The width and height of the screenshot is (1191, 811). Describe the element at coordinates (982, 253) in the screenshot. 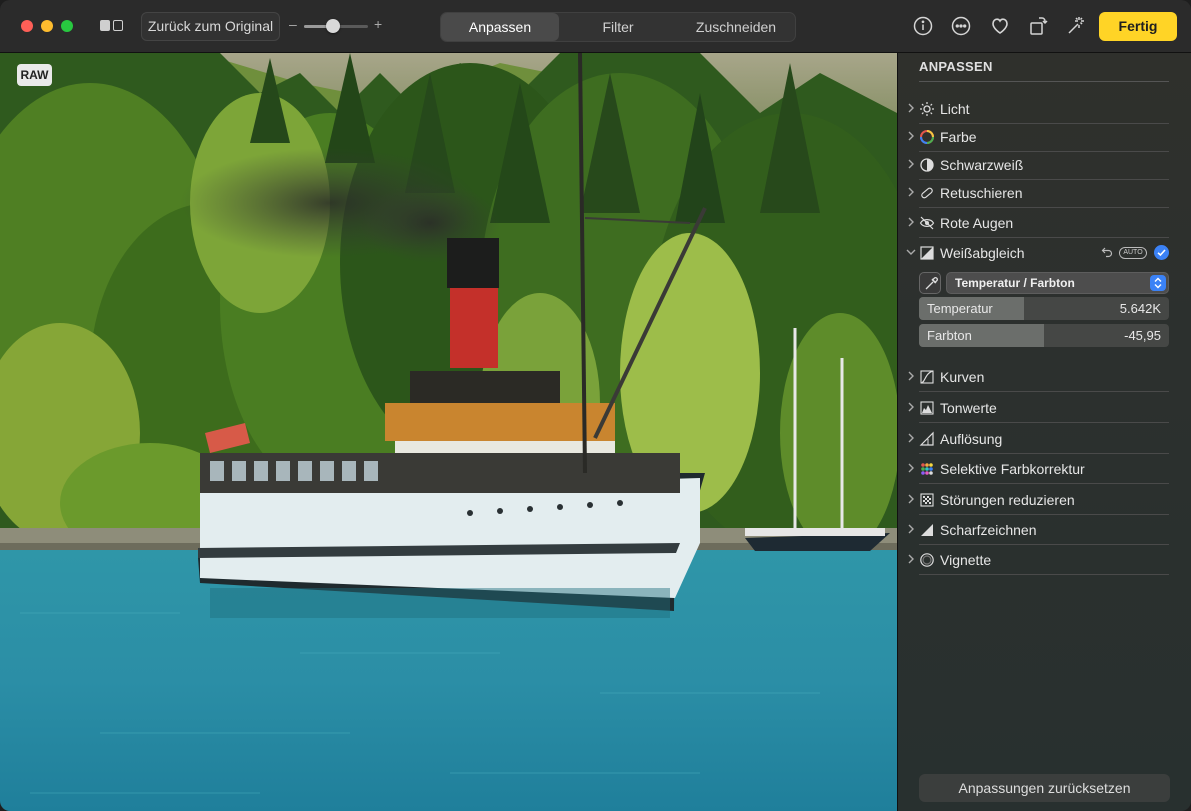

I see `section-label: Weißabgleich` at that location.